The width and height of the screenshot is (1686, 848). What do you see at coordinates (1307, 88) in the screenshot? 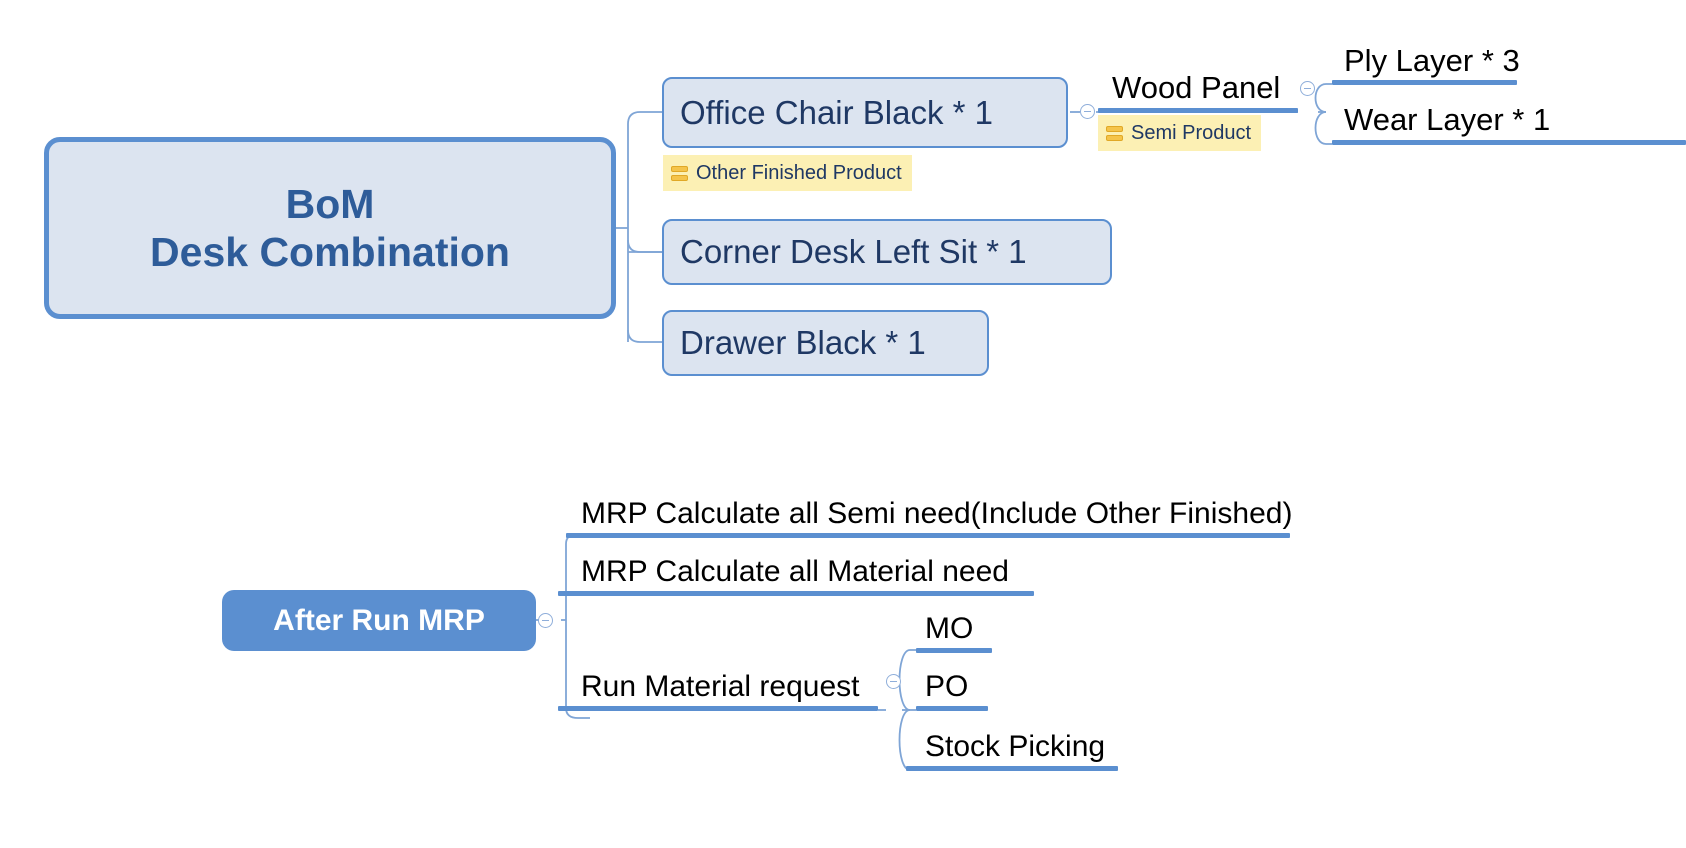
I see `collapse-minus-icon-wood-panel` at bounding box center [1307, 88].